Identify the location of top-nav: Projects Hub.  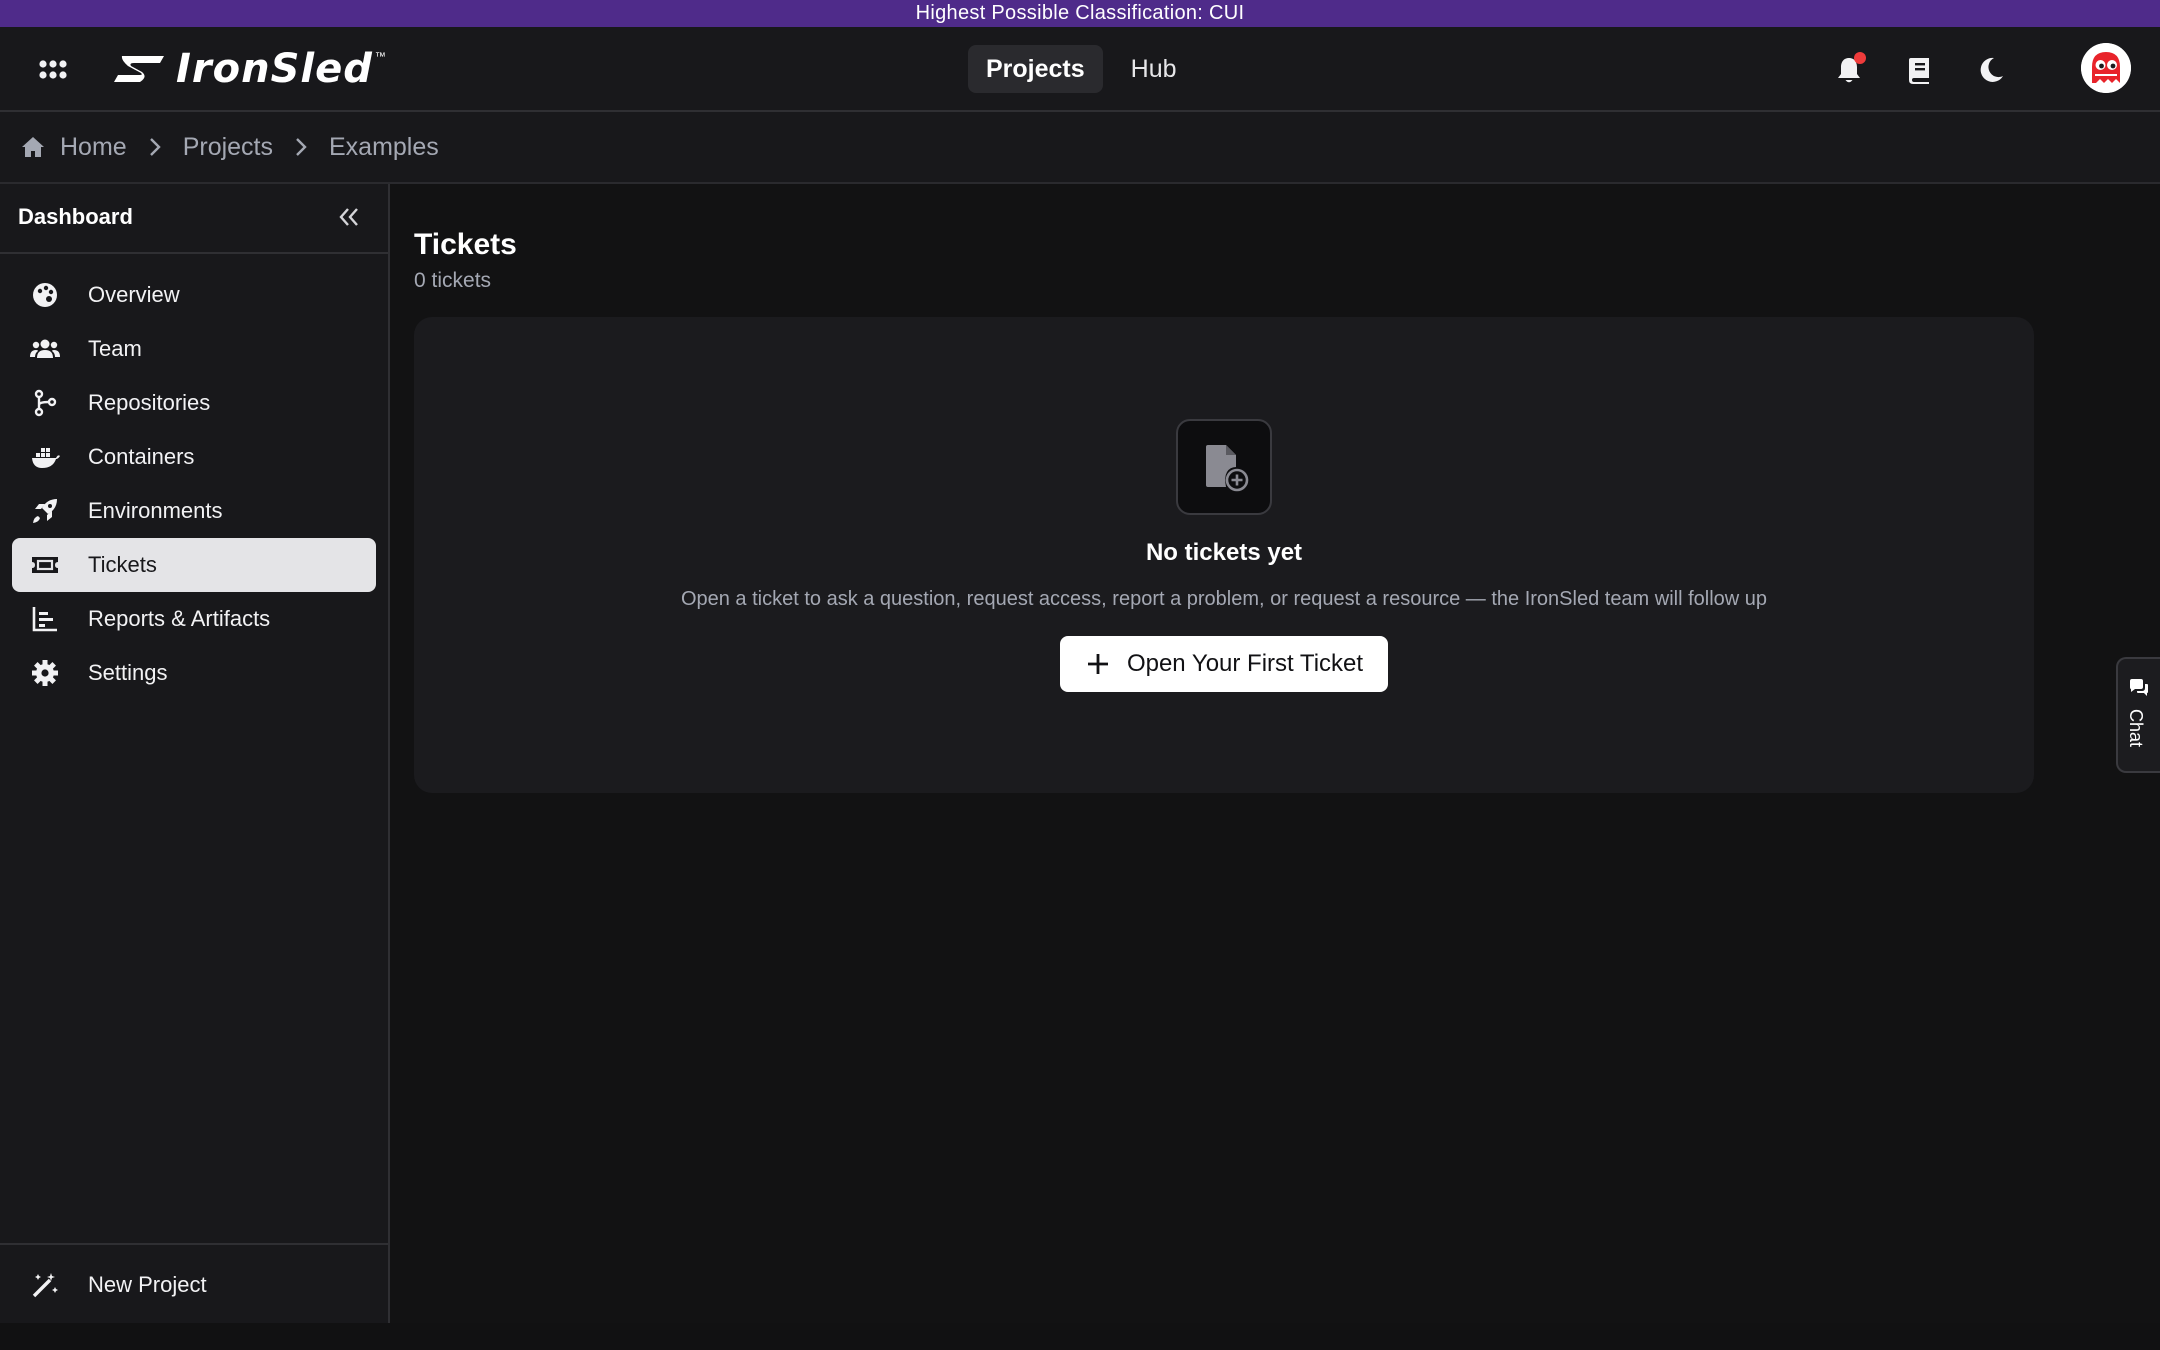
(1081, 69).